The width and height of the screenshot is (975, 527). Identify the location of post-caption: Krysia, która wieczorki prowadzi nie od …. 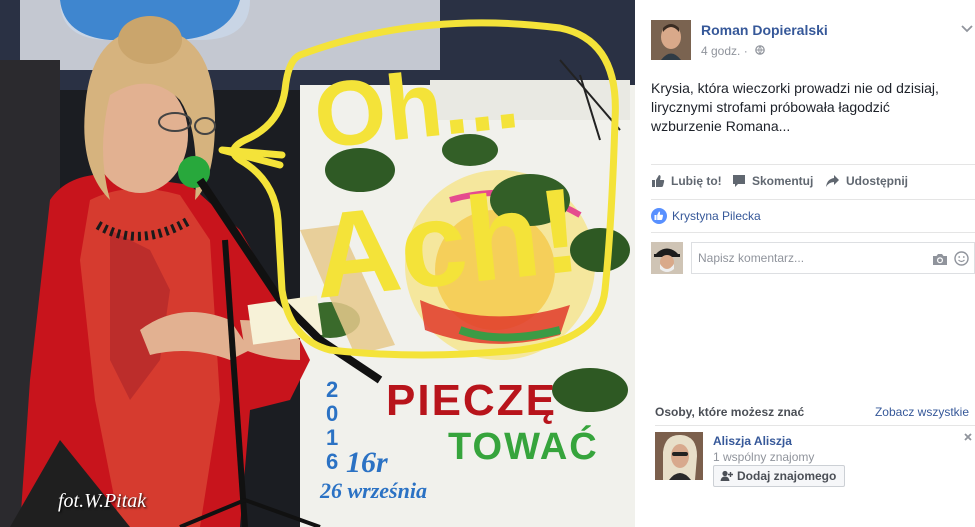
(795, 107).